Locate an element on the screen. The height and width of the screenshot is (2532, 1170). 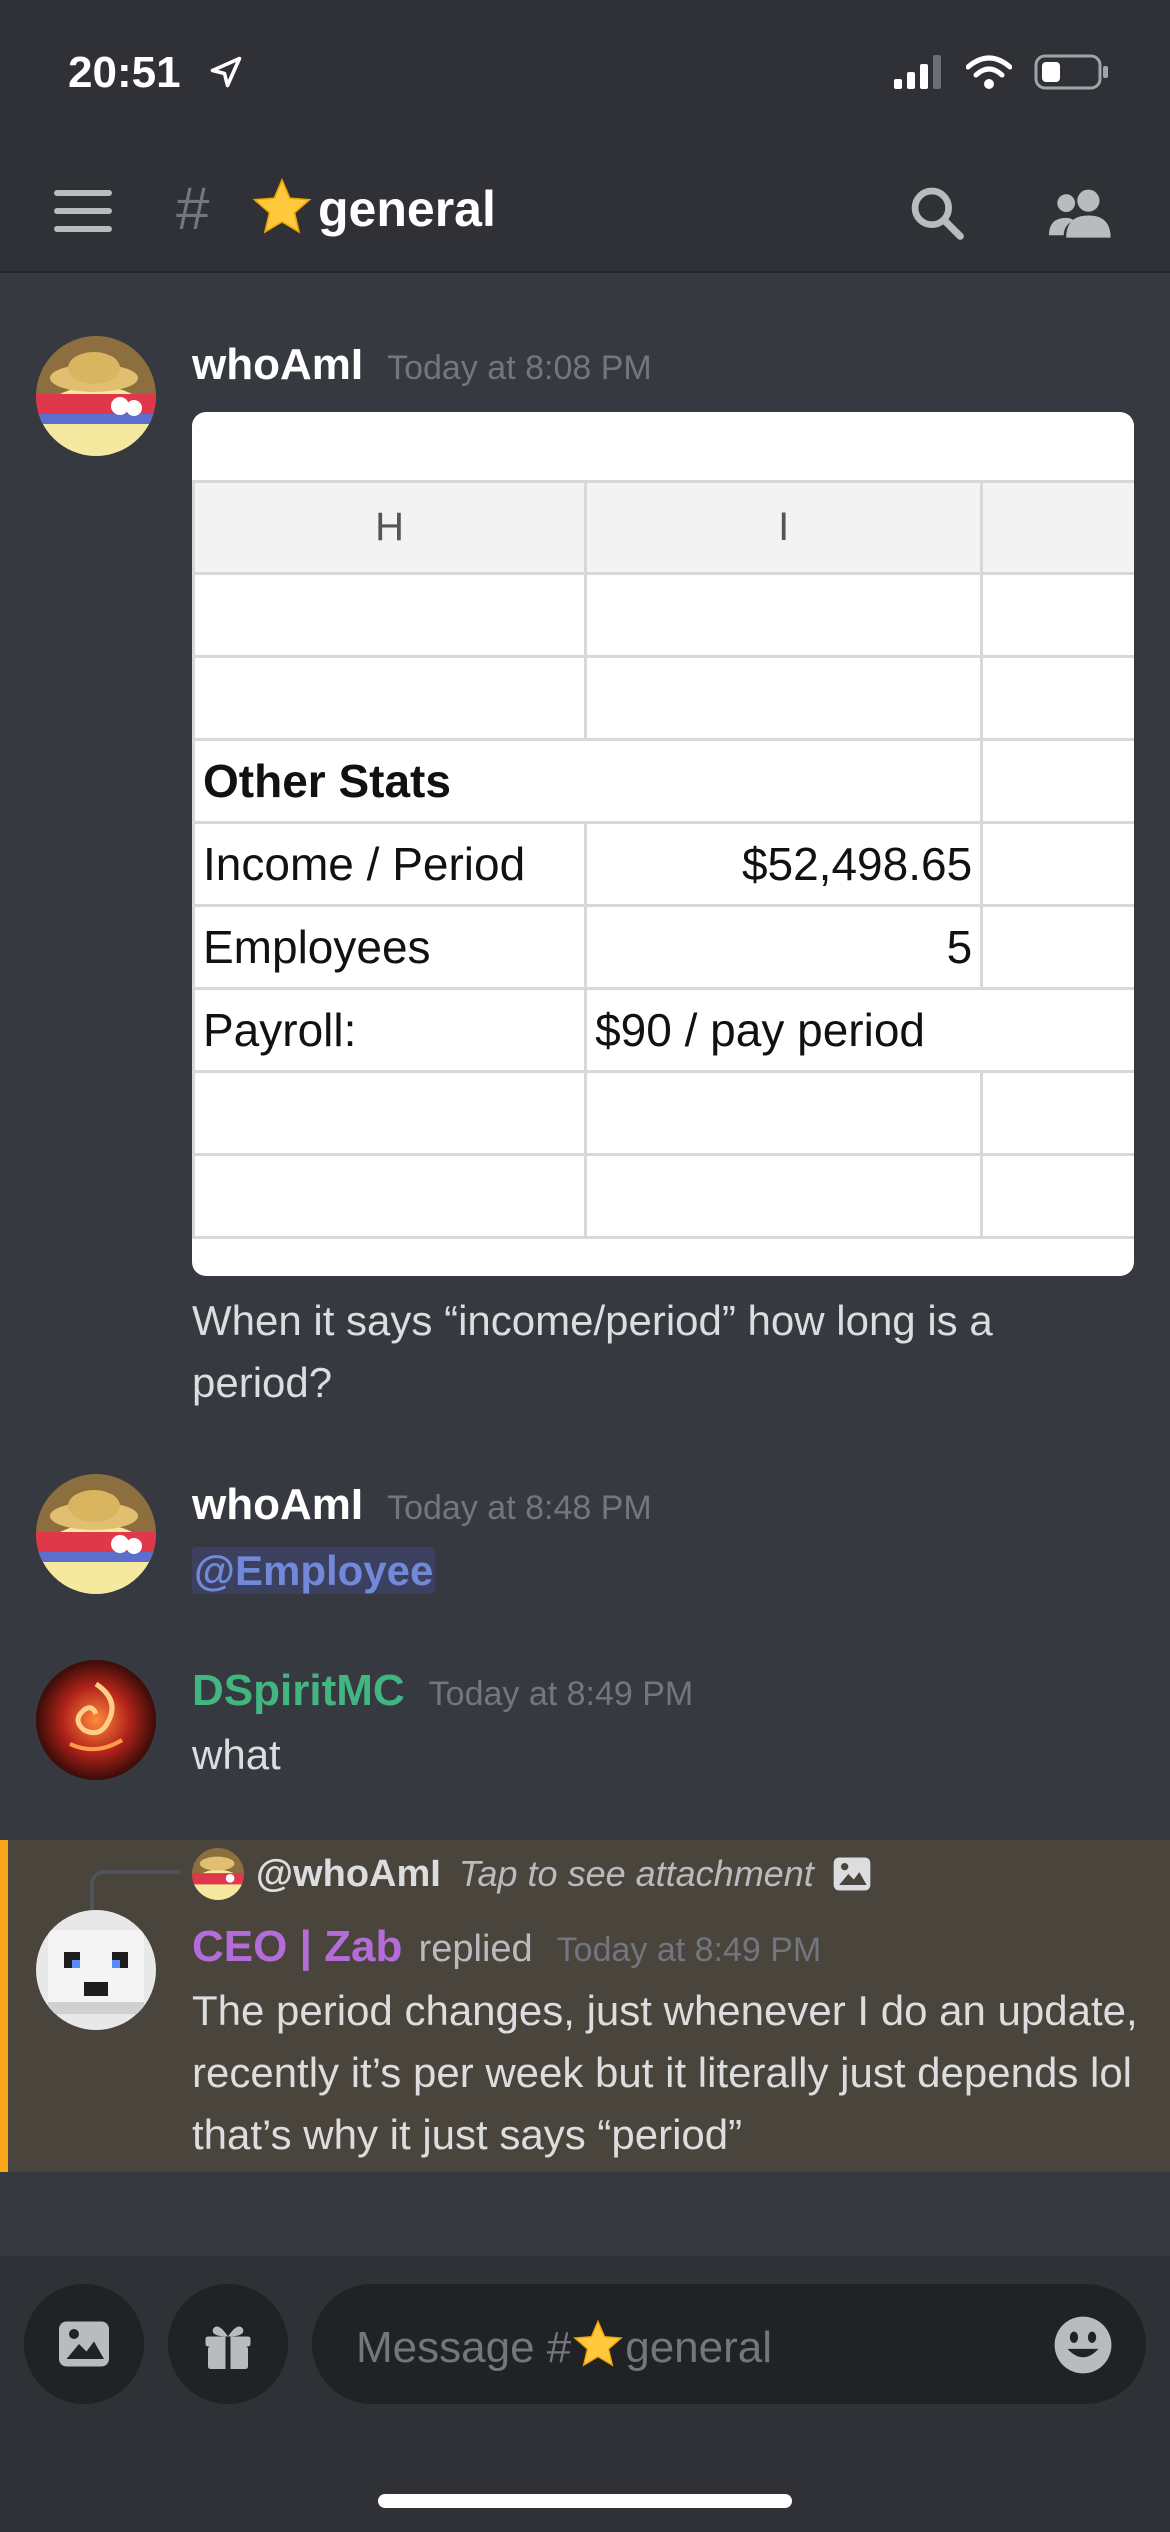
emoji-picker-icon is located at coordinates (1083, 2345).